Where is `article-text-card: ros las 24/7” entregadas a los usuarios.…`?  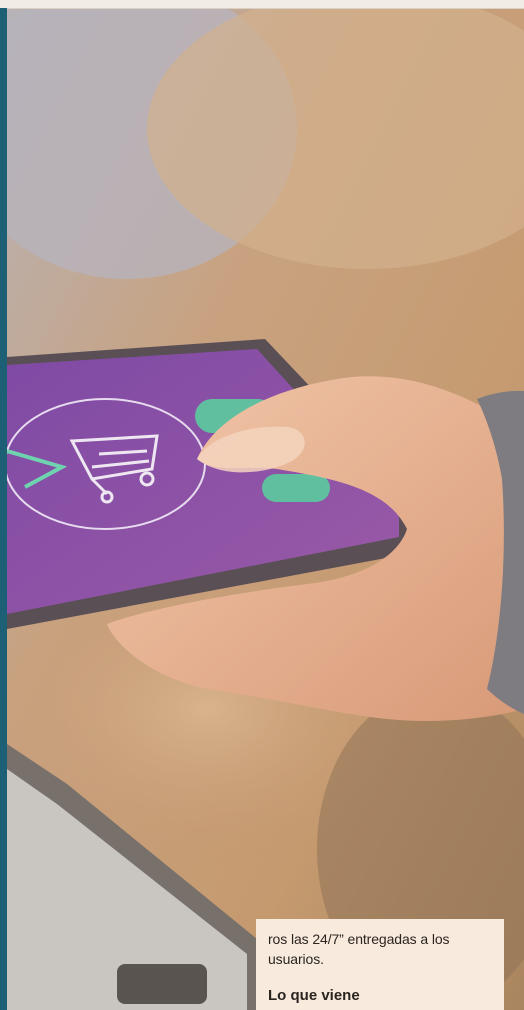 article-text-card: ros las 24/7” entregadas a los usuarios.… is located at coordinates (380, 964).